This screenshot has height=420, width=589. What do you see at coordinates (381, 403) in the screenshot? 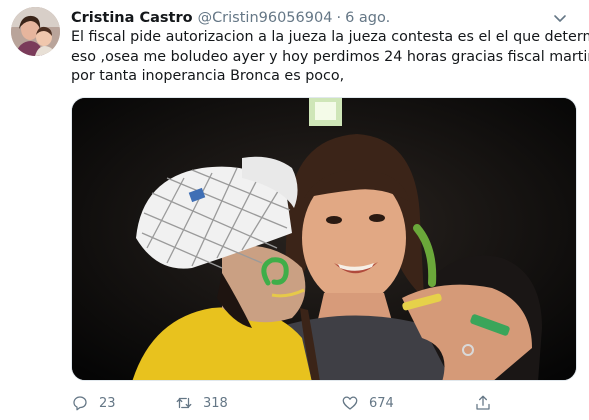
I see `like-count: 674` at bounding box center [381, 403].